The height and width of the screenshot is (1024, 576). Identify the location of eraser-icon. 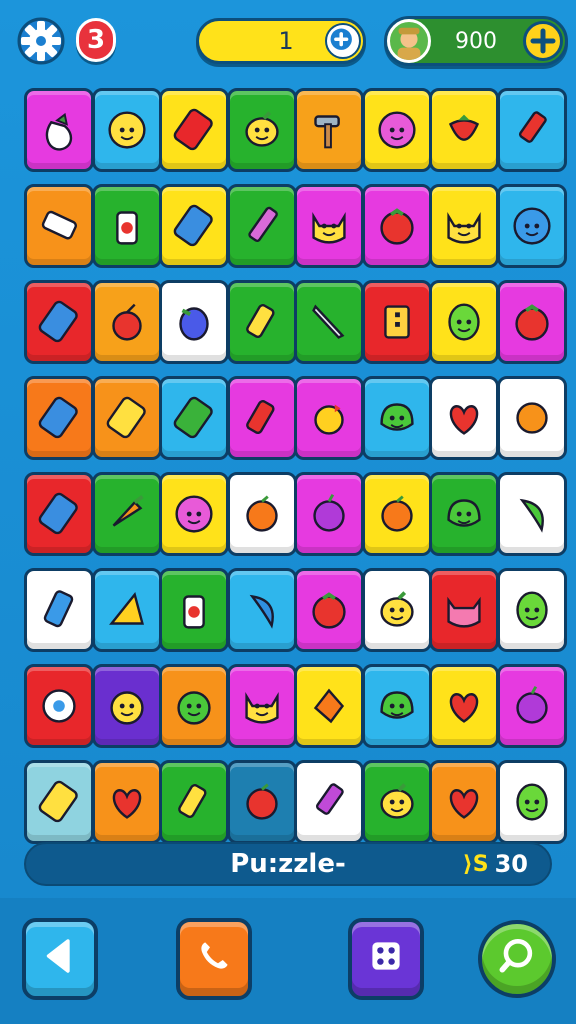
(59, 225).